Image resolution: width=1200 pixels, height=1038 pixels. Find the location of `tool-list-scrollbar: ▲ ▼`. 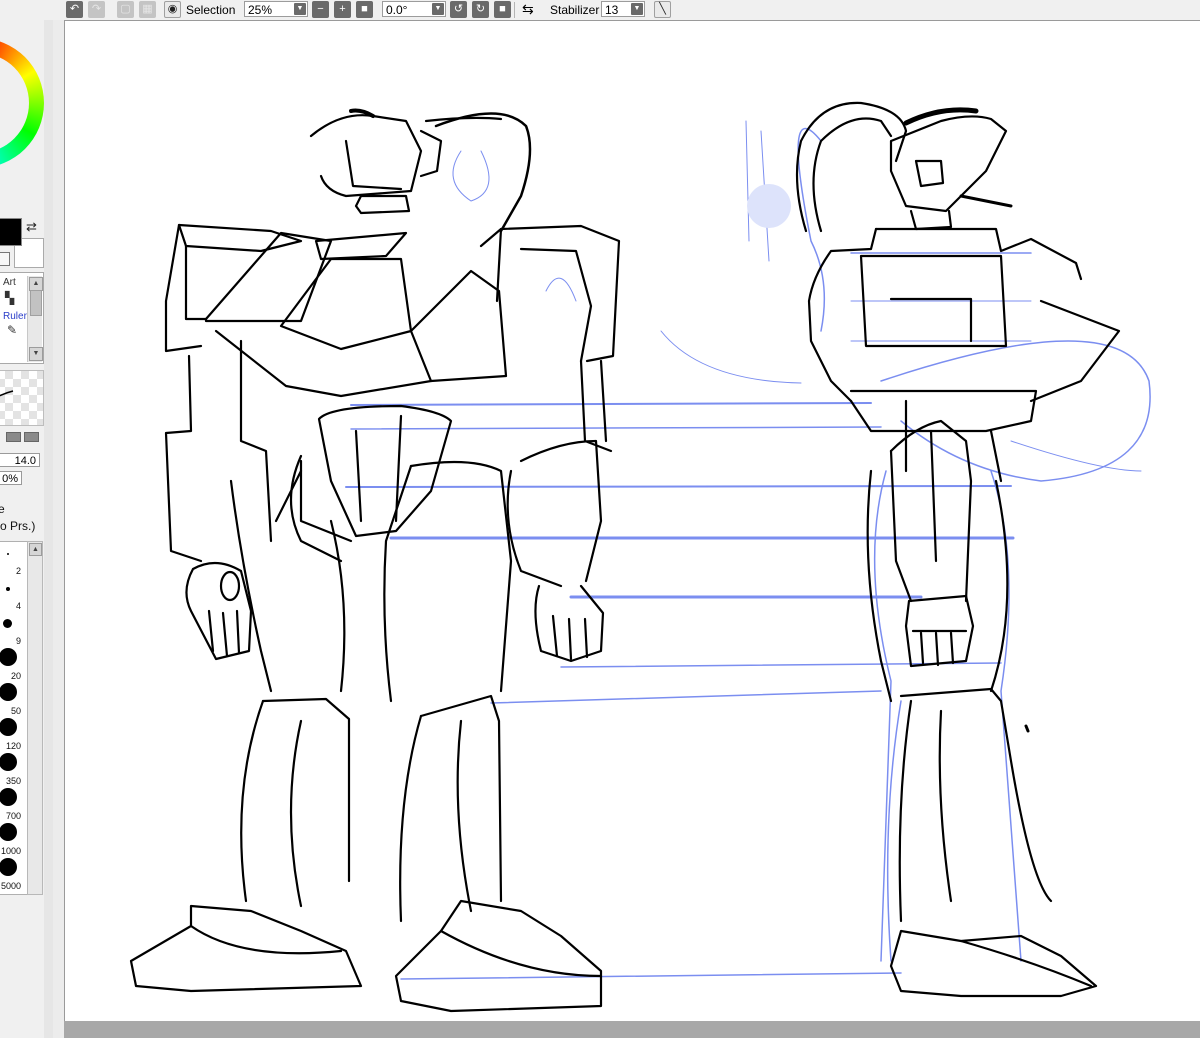

tool-list-scrollbar: ▲ ▼ is located at coordinates (35, 319).